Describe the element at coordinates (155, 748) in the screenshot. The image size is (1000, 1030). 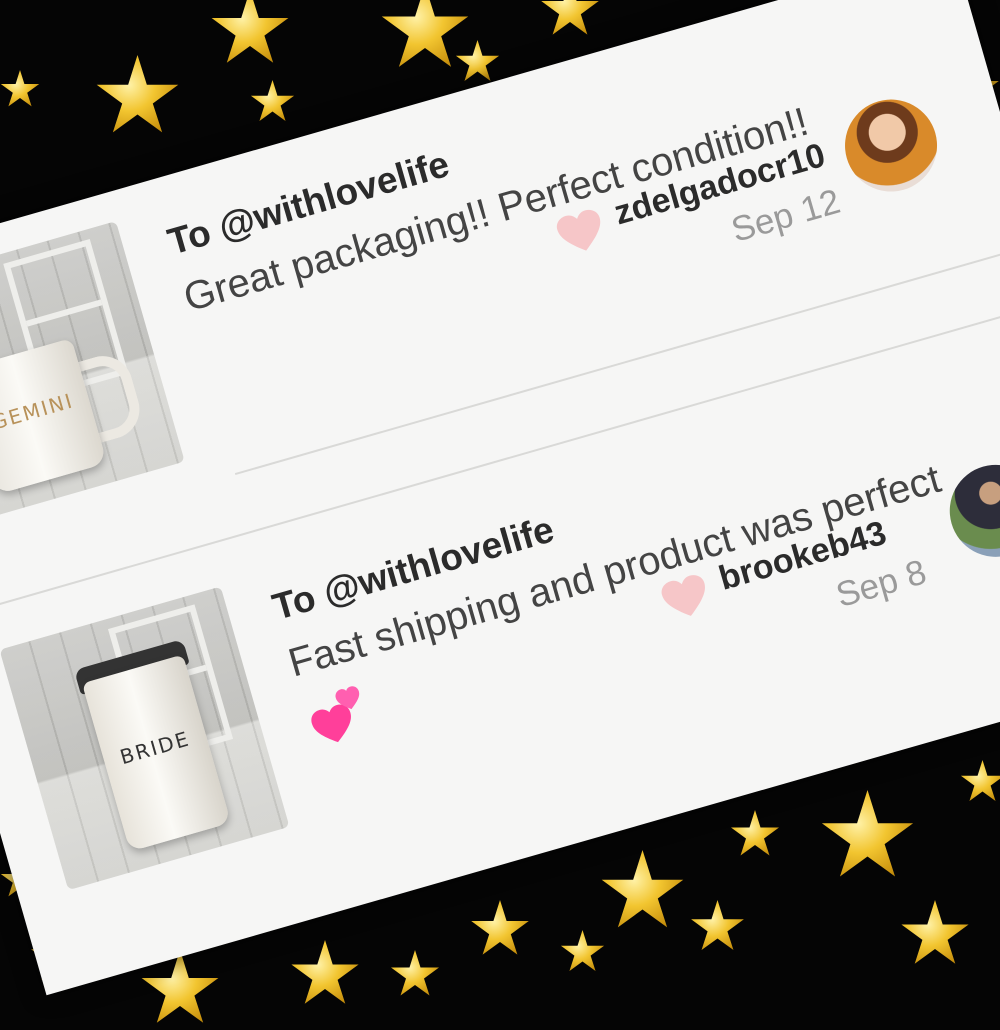
I see `tumbler-label: BRIDE` at that location.